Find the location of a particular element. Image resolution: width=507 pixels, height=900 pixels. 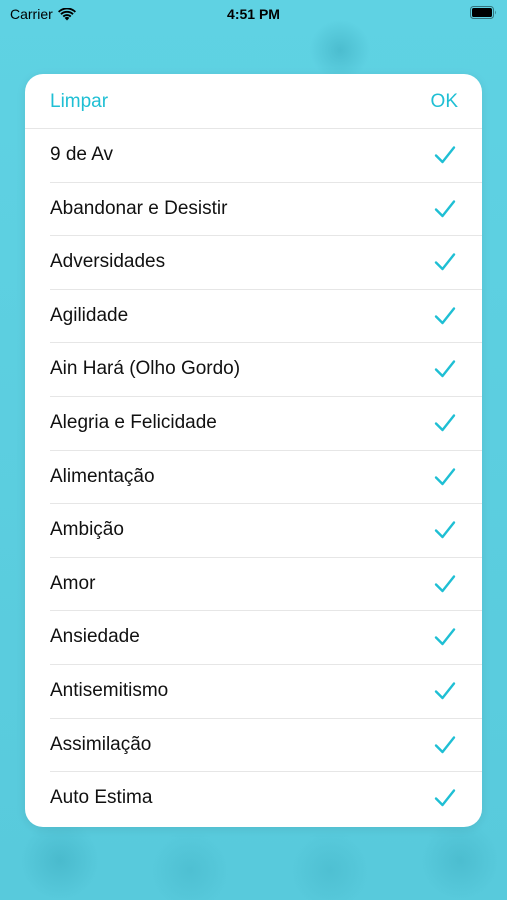

option-label: Assimilação is located at coordinates (101, 744).